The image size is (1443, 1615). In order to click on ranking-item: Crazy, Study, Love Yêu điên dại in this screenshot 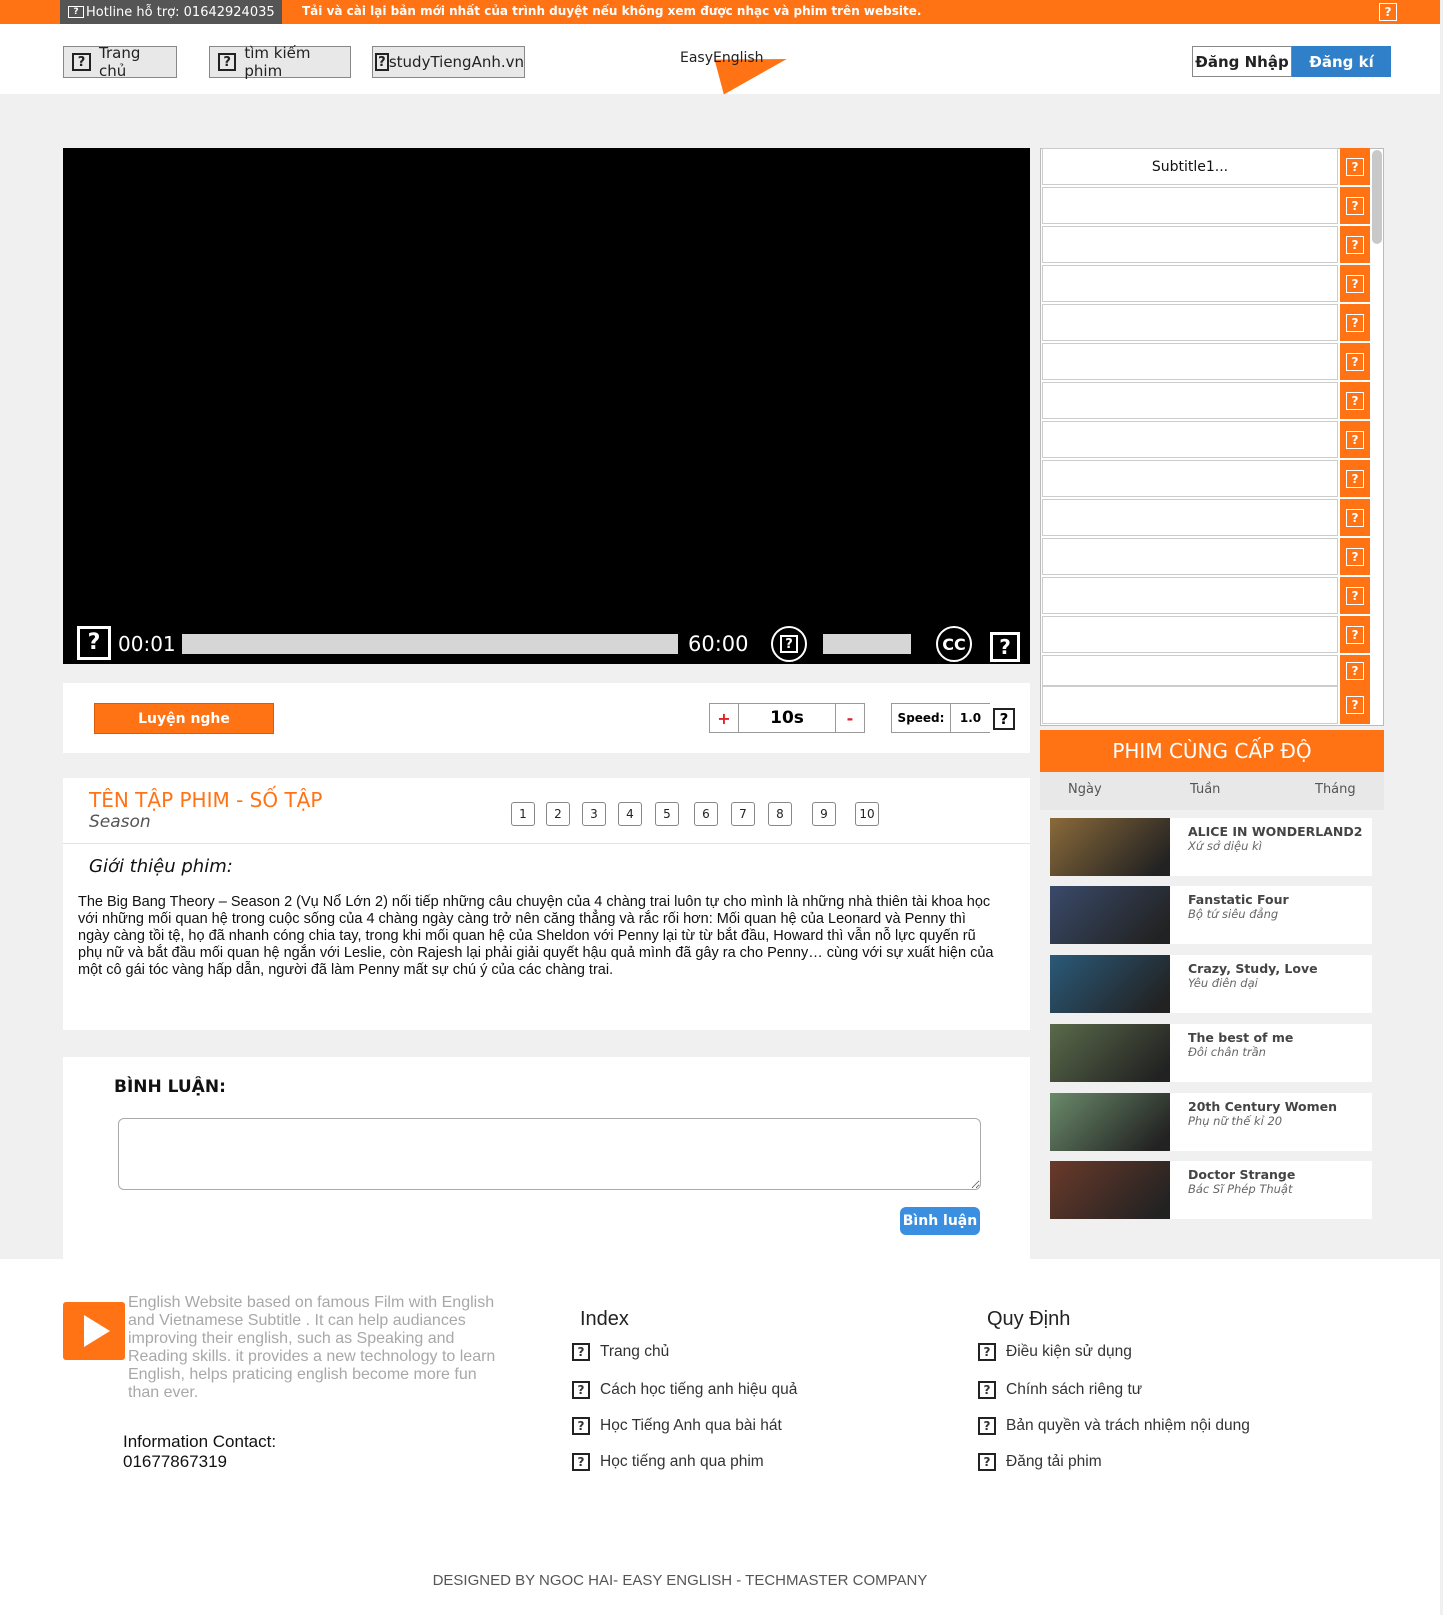, I will do `click(1211, 984)`.